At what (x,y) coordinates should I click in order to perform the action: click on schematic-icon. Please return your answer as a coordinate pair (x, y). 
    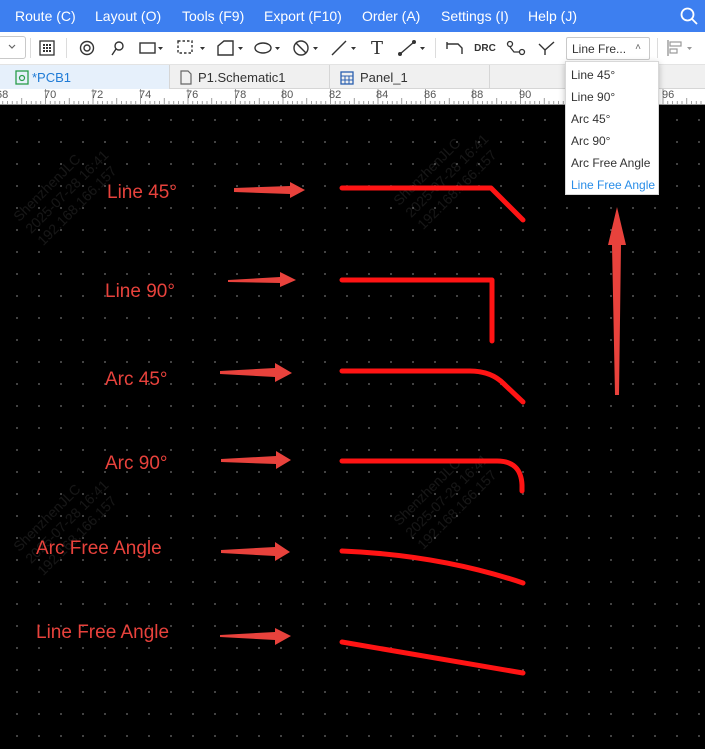
    Looking at the image, I should click on (186, 79).